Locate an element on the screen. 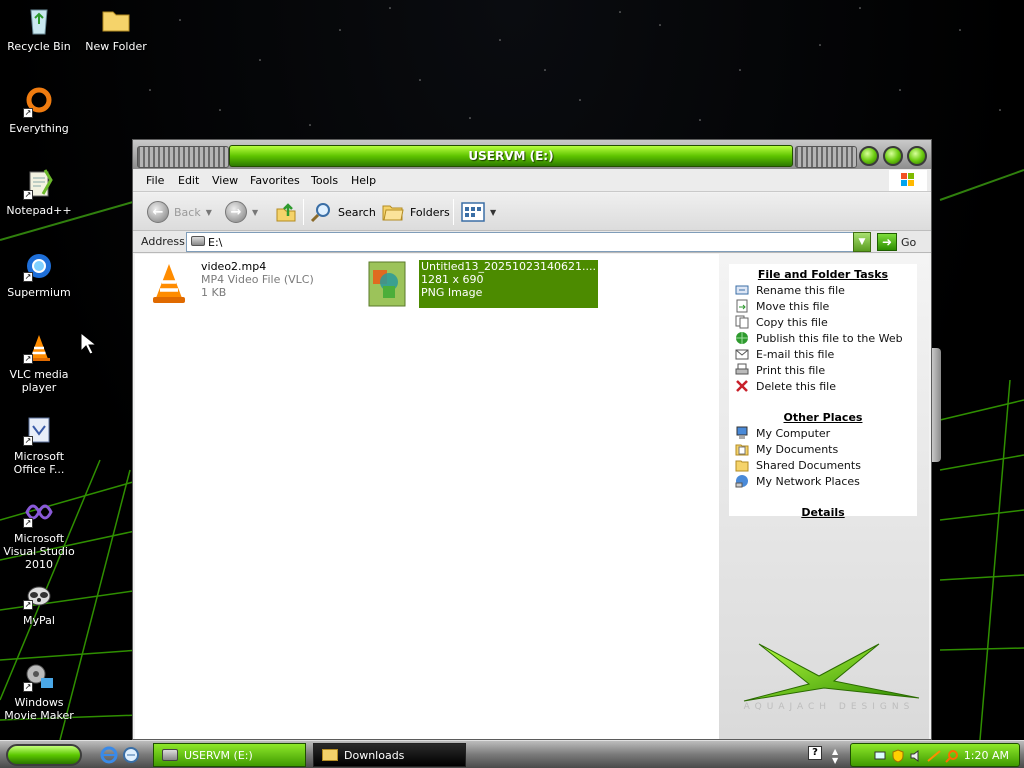 The width and height of the screenshot is (1024, 768). desktop-icon-supermium: ↗ Supermium is located at coordinates (39, 274).